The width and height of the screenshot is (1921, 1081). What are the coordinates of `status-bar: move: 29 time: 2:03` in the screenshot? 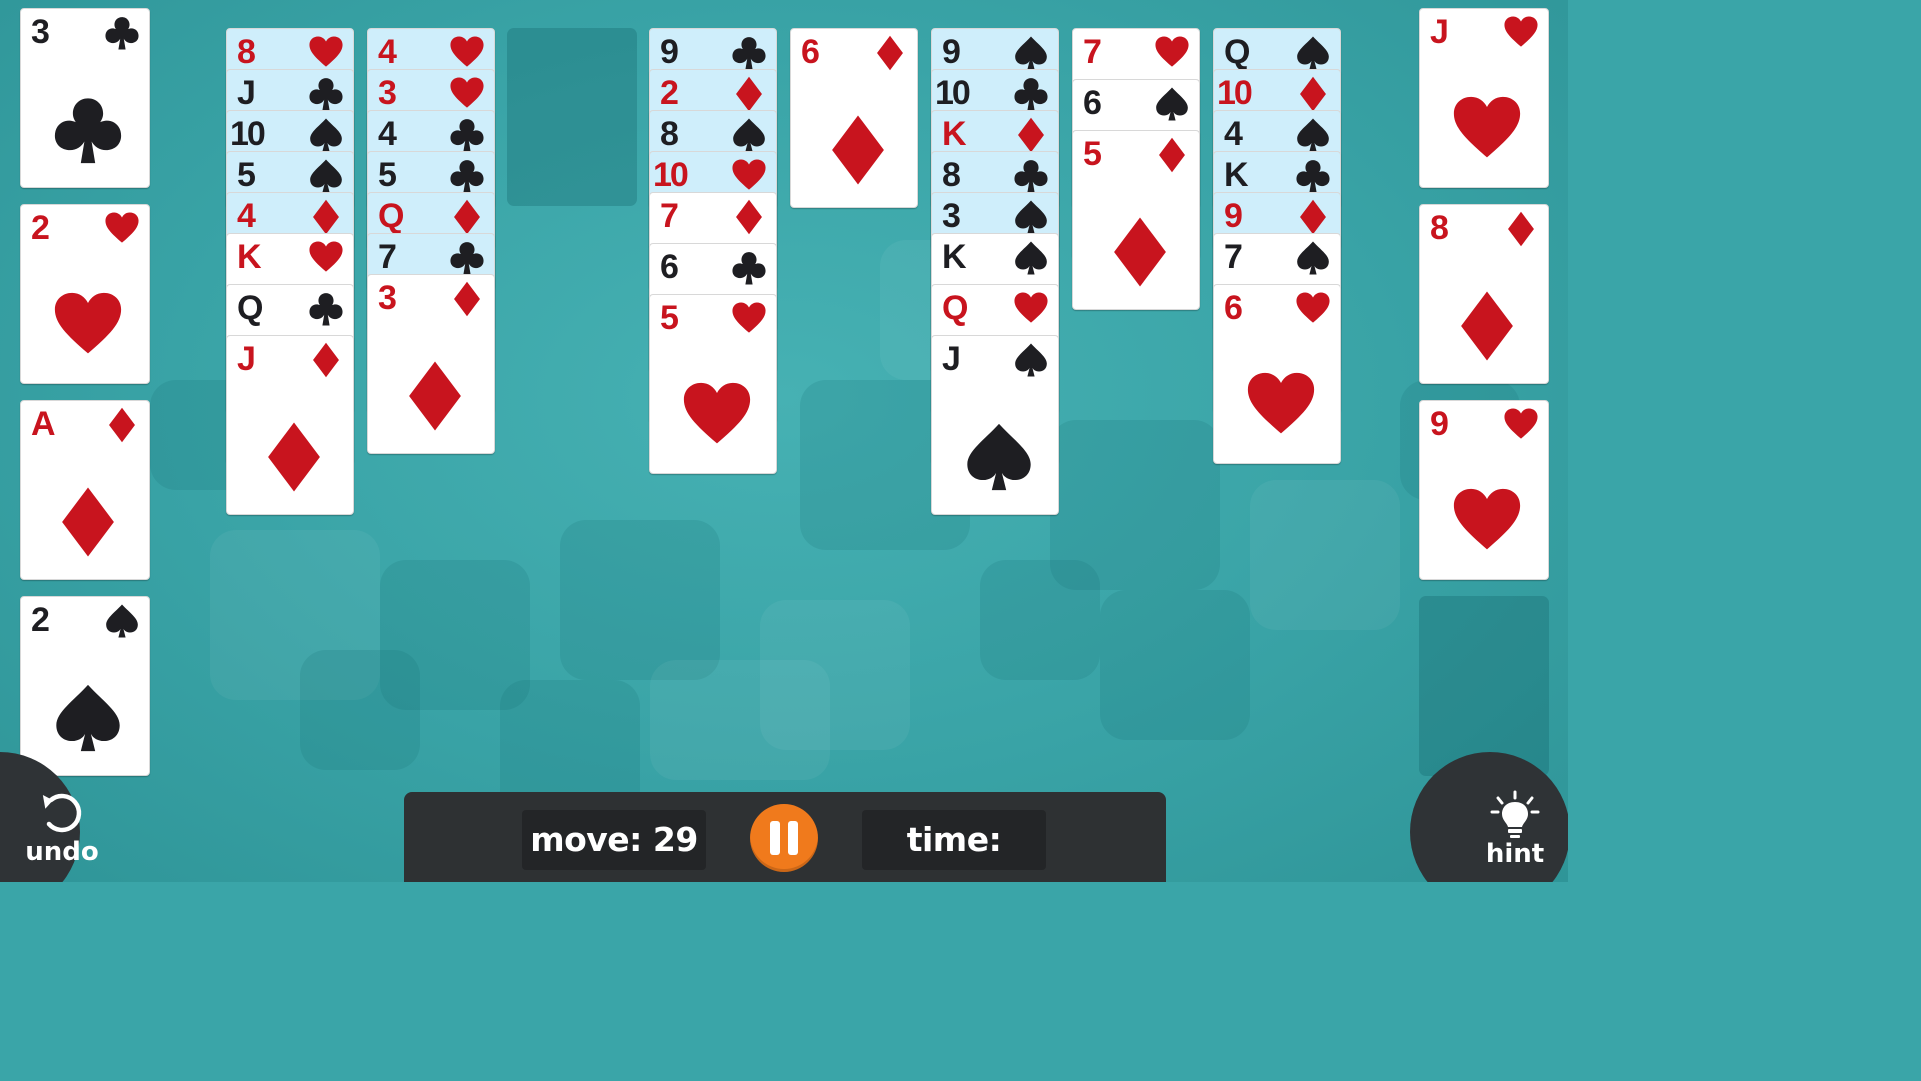 It's located at (785, 837).